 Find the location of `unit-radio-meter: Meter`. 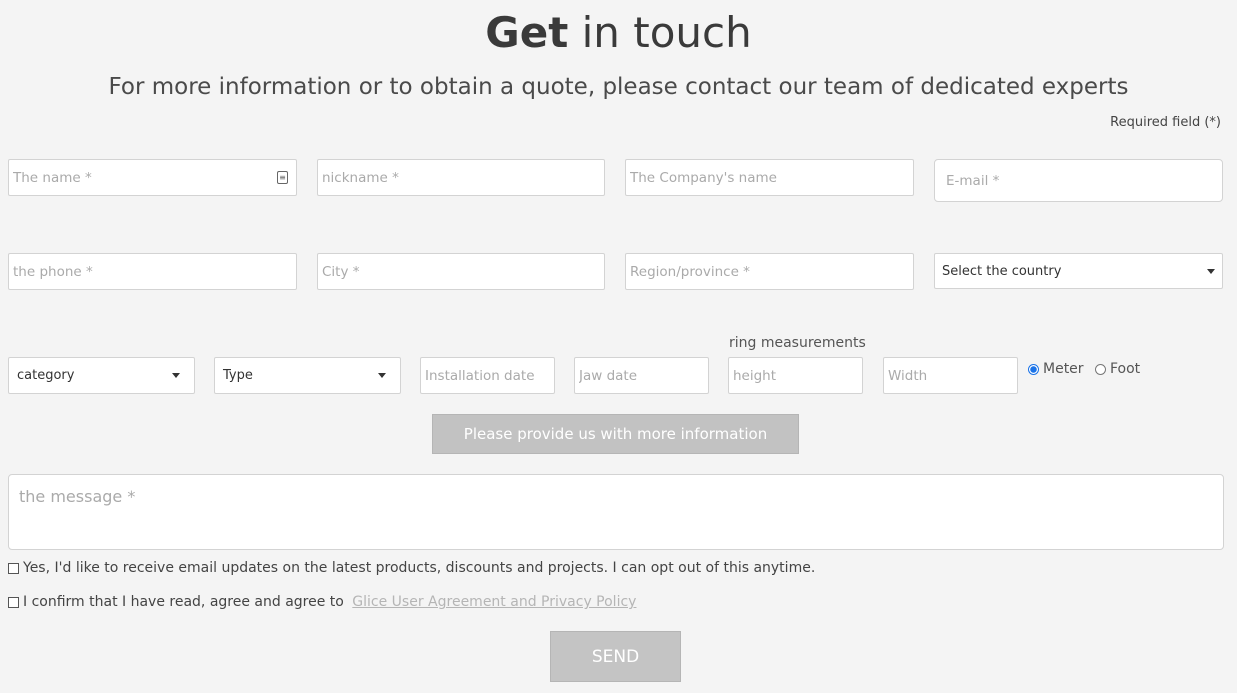

unit-radio-meter: Meter is located at coordinates (1056, 369).